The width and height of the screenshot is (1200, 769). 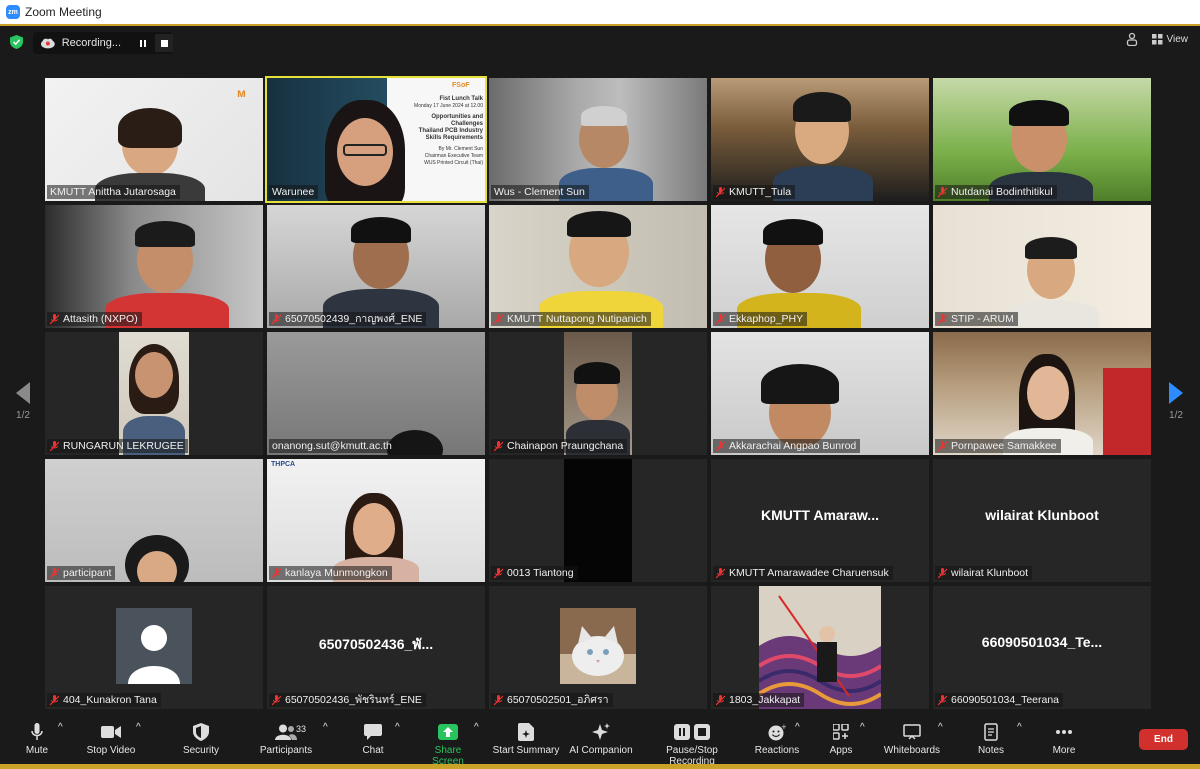 I want to click on apps-button: Apps, so click(x=841, y=739).